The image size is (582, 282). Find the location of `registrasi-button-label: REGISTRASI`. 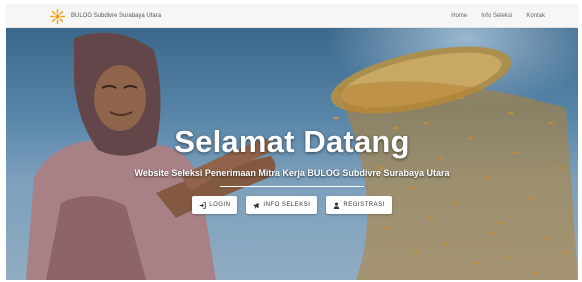

registrasi-button-label: REGISTRASI is located at coordinates (364, 205).